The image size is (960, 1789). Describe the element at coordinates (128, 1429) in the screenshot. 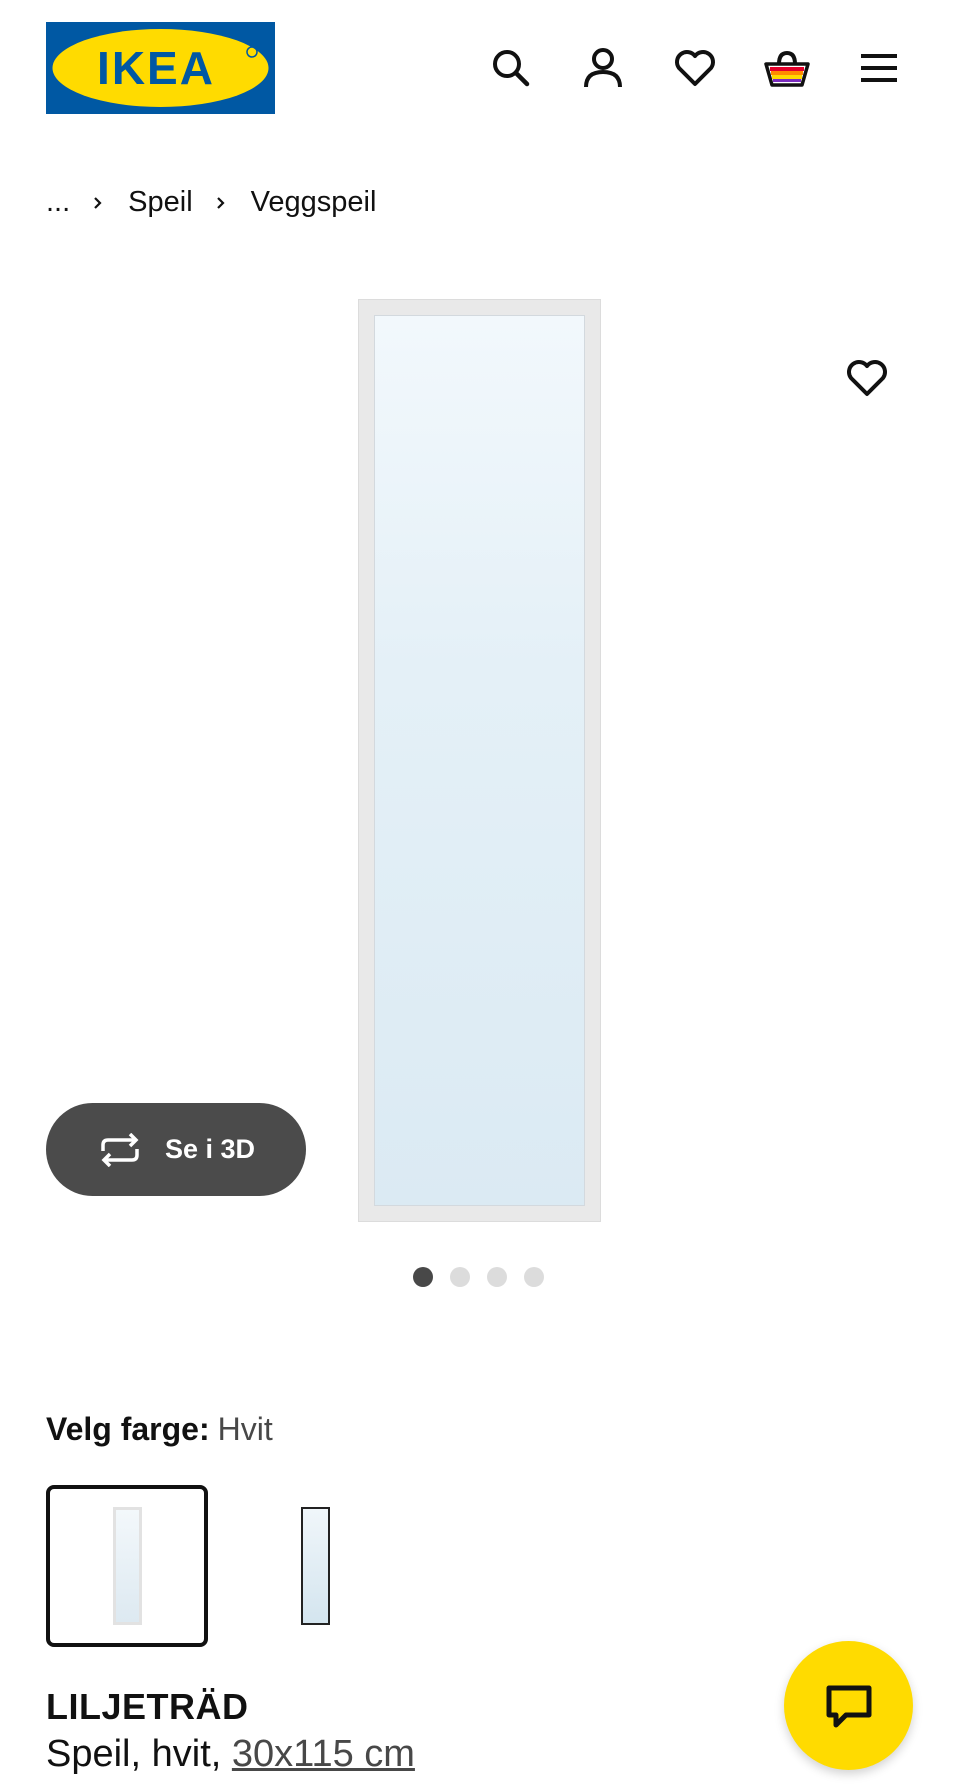

I see `color-label: Velg farge:` at that location.